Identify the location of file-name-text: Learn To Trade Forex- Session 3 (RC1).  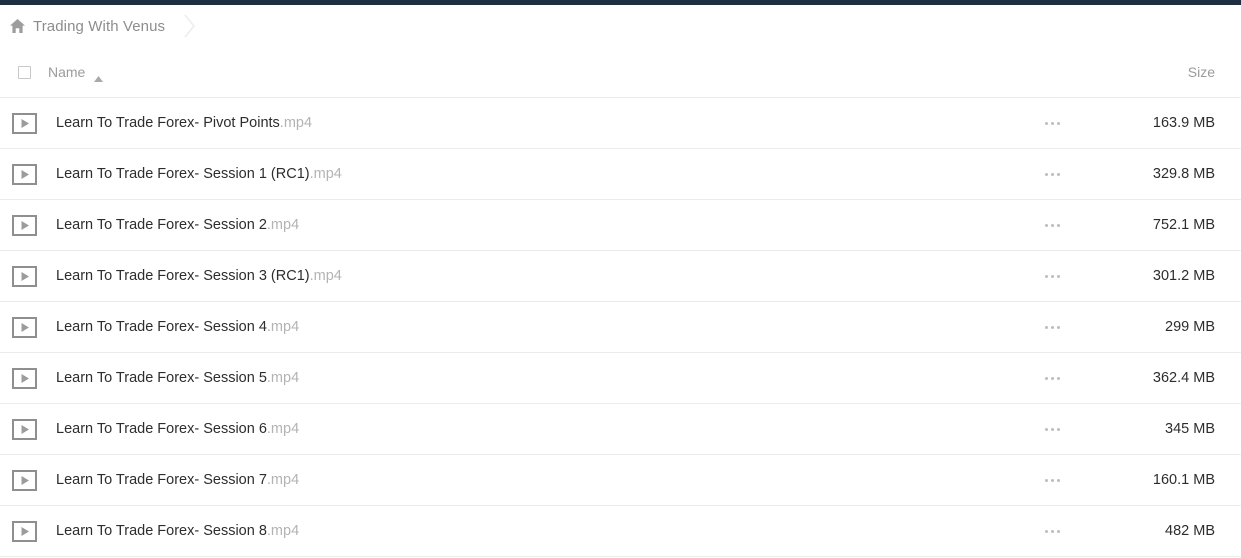
(183, 276).